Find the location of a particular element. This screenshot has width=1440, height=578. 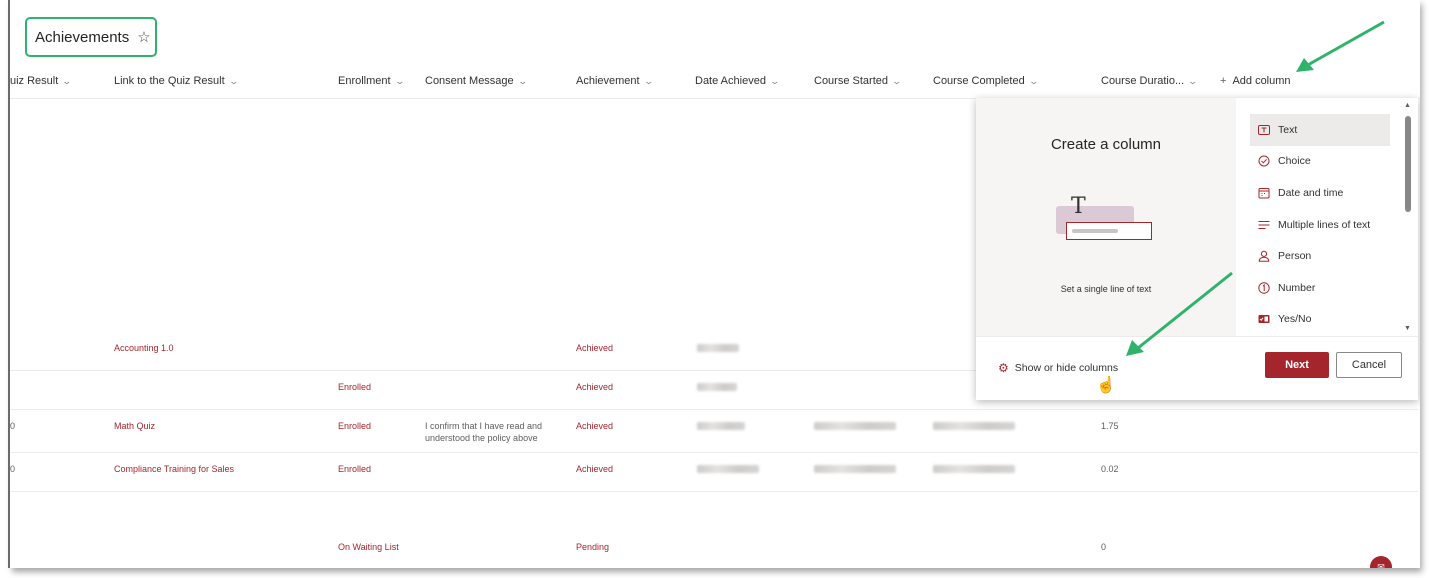

column-header-date-achieved: Date Achieved ⌄ is located at coordinates (737, 81).